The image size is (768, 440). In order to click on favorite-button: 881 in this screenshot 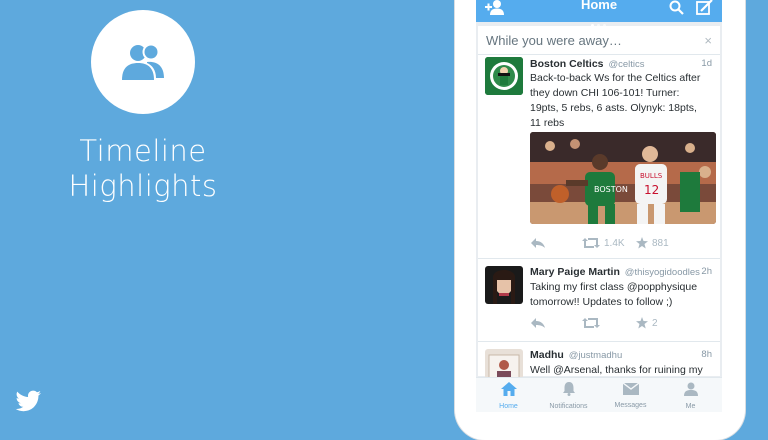, I will do `click(652, 243)`.